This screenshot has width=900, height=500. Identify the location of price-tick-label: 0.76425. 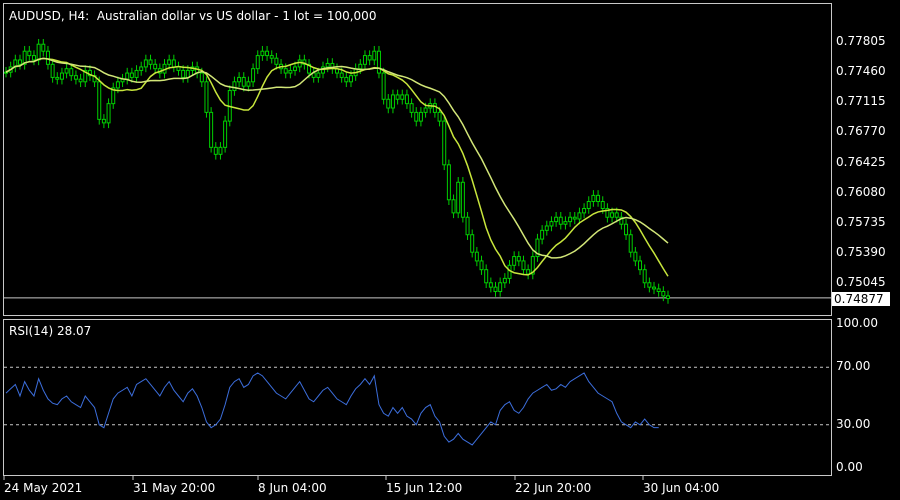
(861, 161).